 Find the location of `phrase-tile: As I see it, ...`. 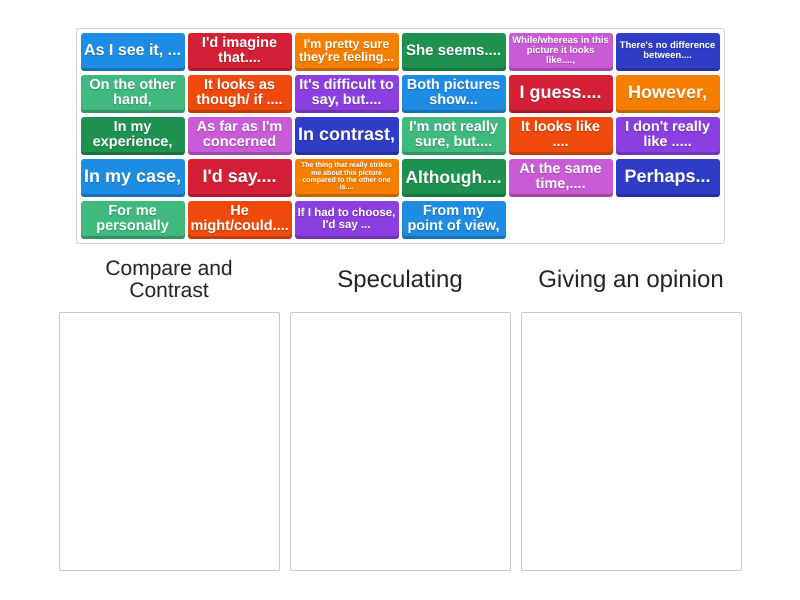

phrase-tile: As I see it, ... is located at coordinates (132, 52).